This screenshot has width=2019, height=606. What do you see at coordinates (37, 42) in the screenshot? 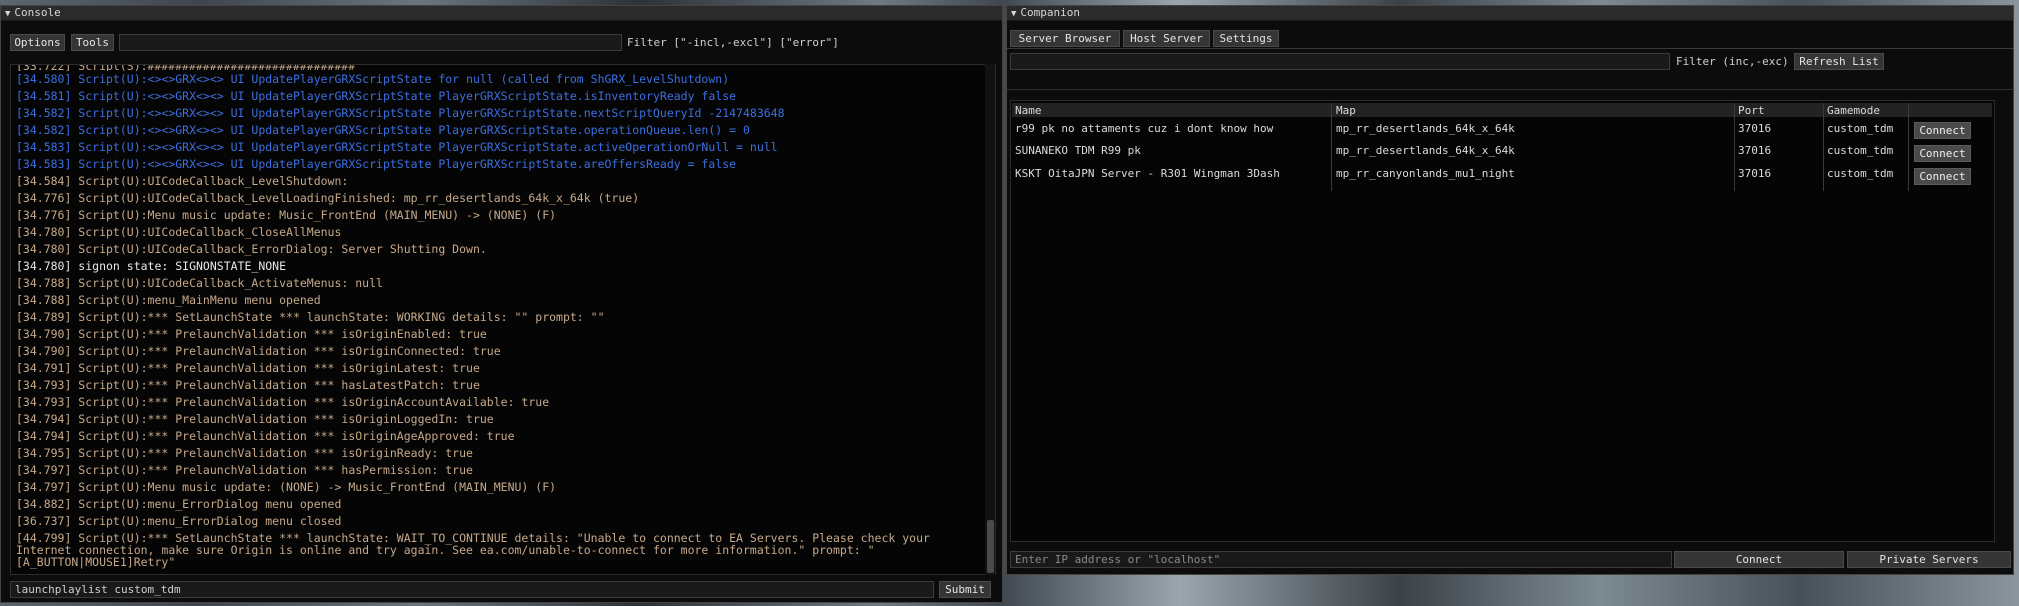
I see `options-button: Options` at bounding box center [37, 42].